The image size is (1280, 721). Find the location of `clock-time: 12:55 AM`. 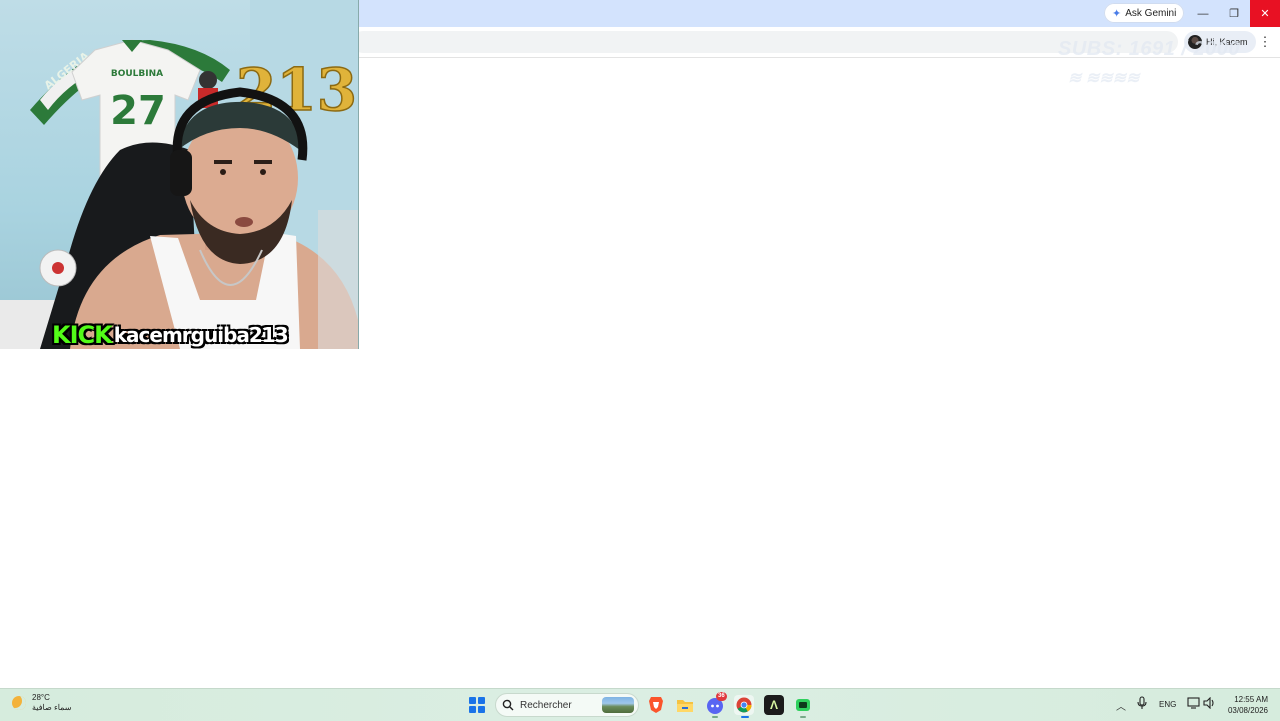

clock-time: 12:55 AM is located at coordinates (1251, 699).